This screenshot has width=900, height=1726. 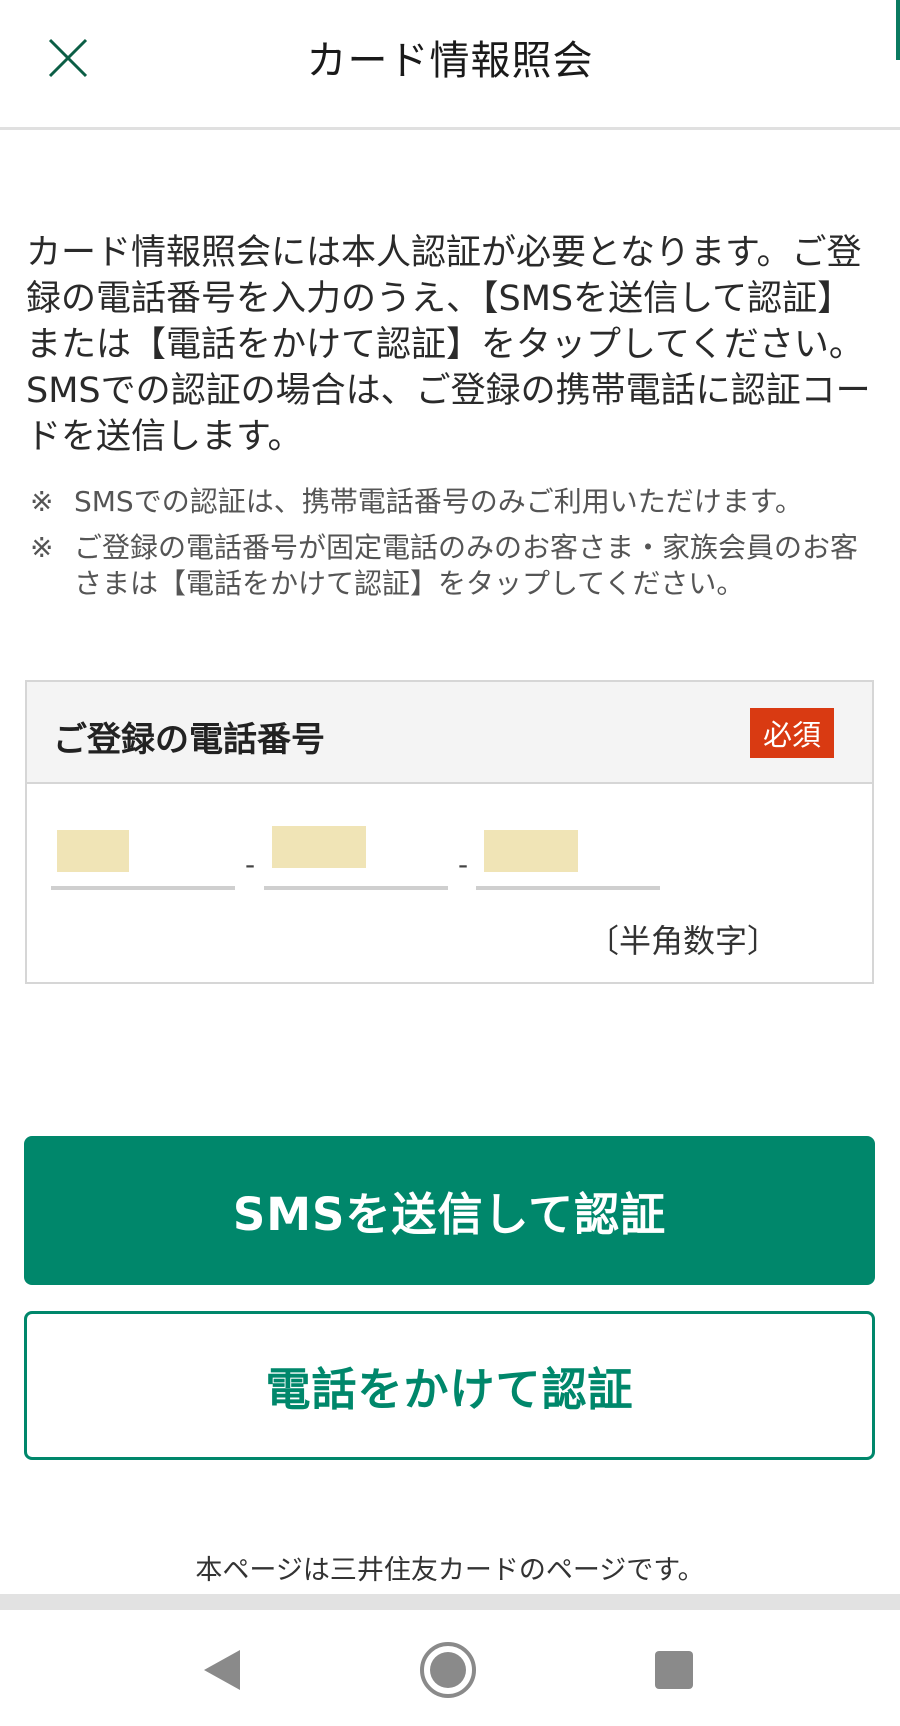 I want to click on scroll-edge-indicator, so click(x=898, y=30).